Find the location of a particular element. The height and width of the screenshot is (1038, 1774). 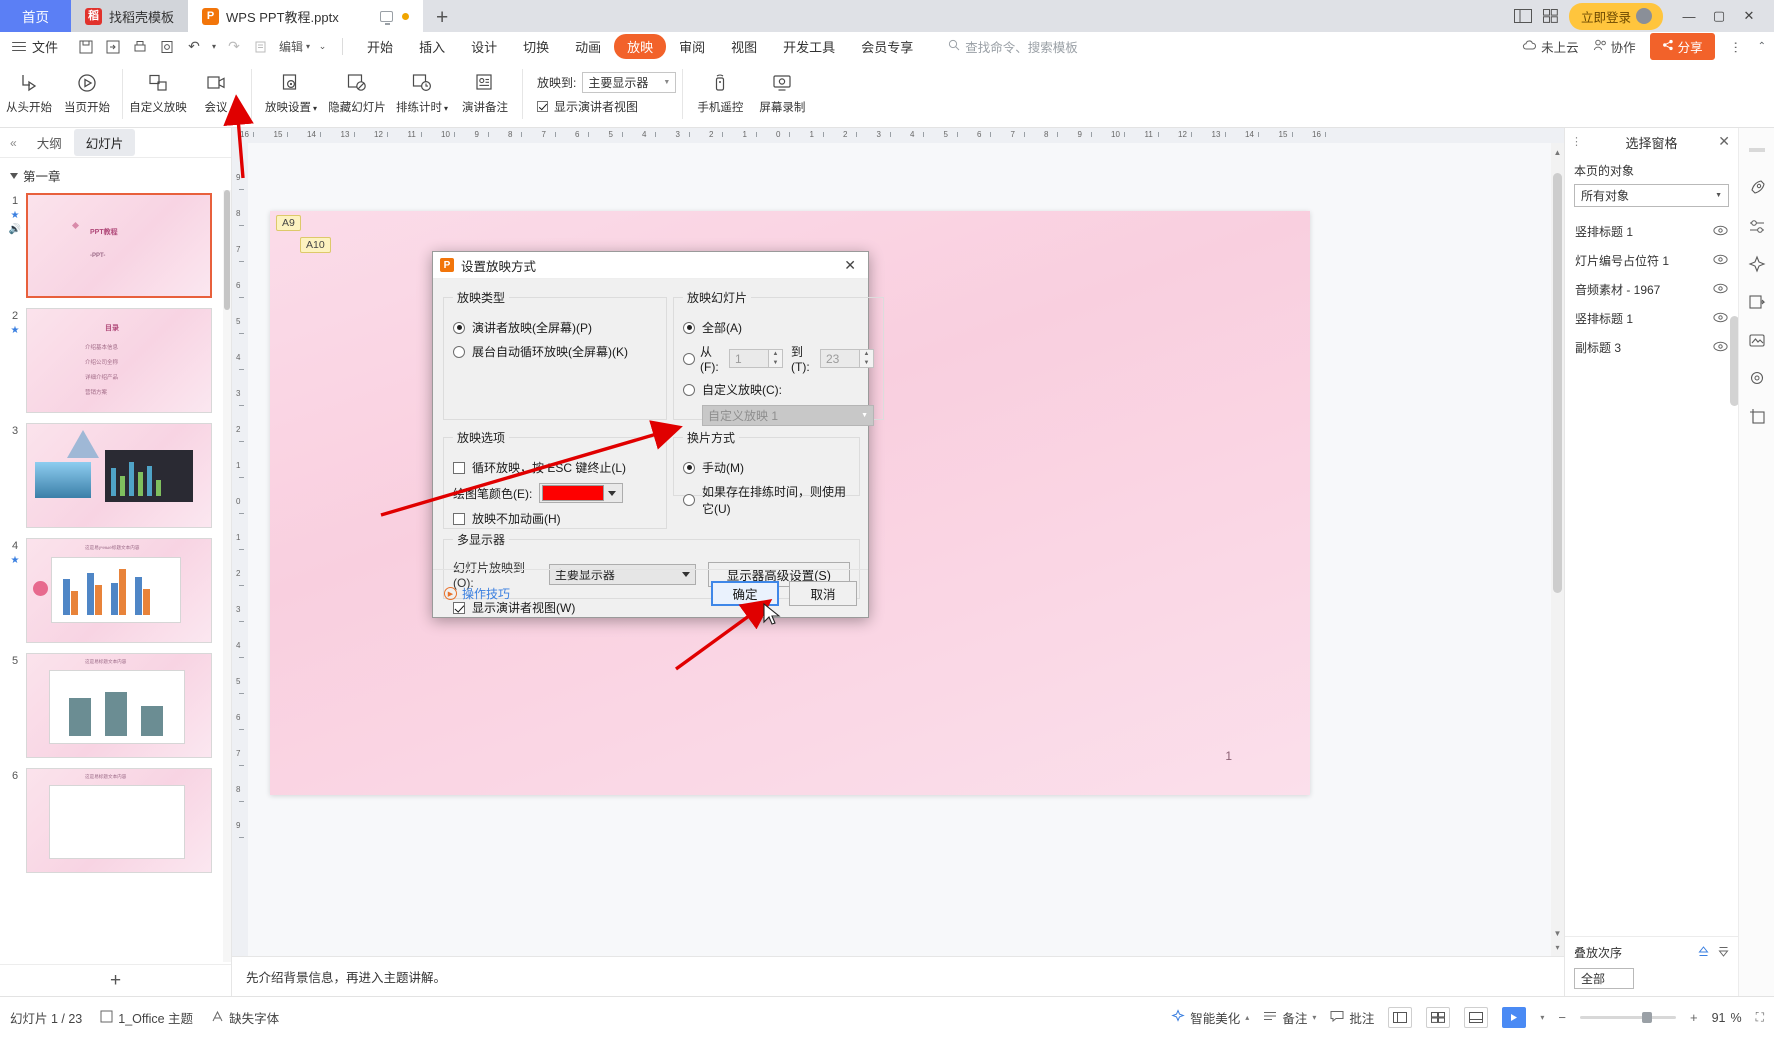

maximize-button: ▢ is located at coordinates (1719, 16).